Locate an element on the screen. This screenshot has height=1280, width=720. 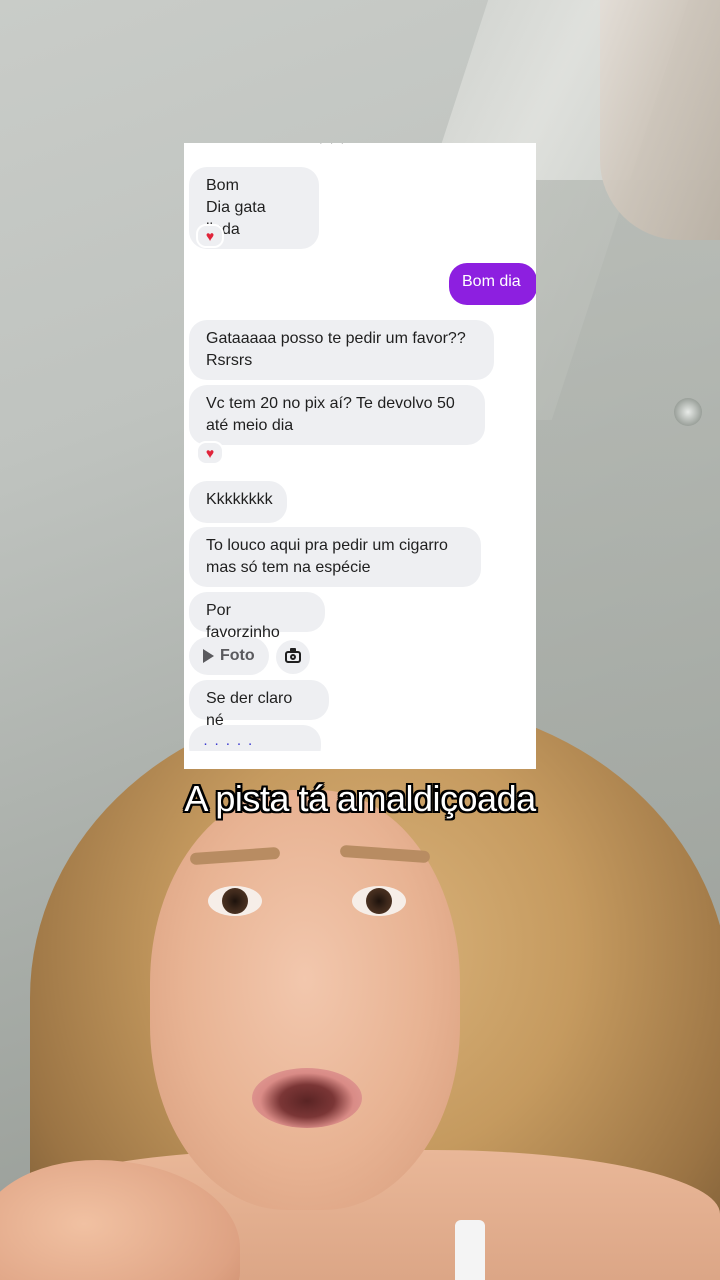
curtain is located at coordinates (660, 120).